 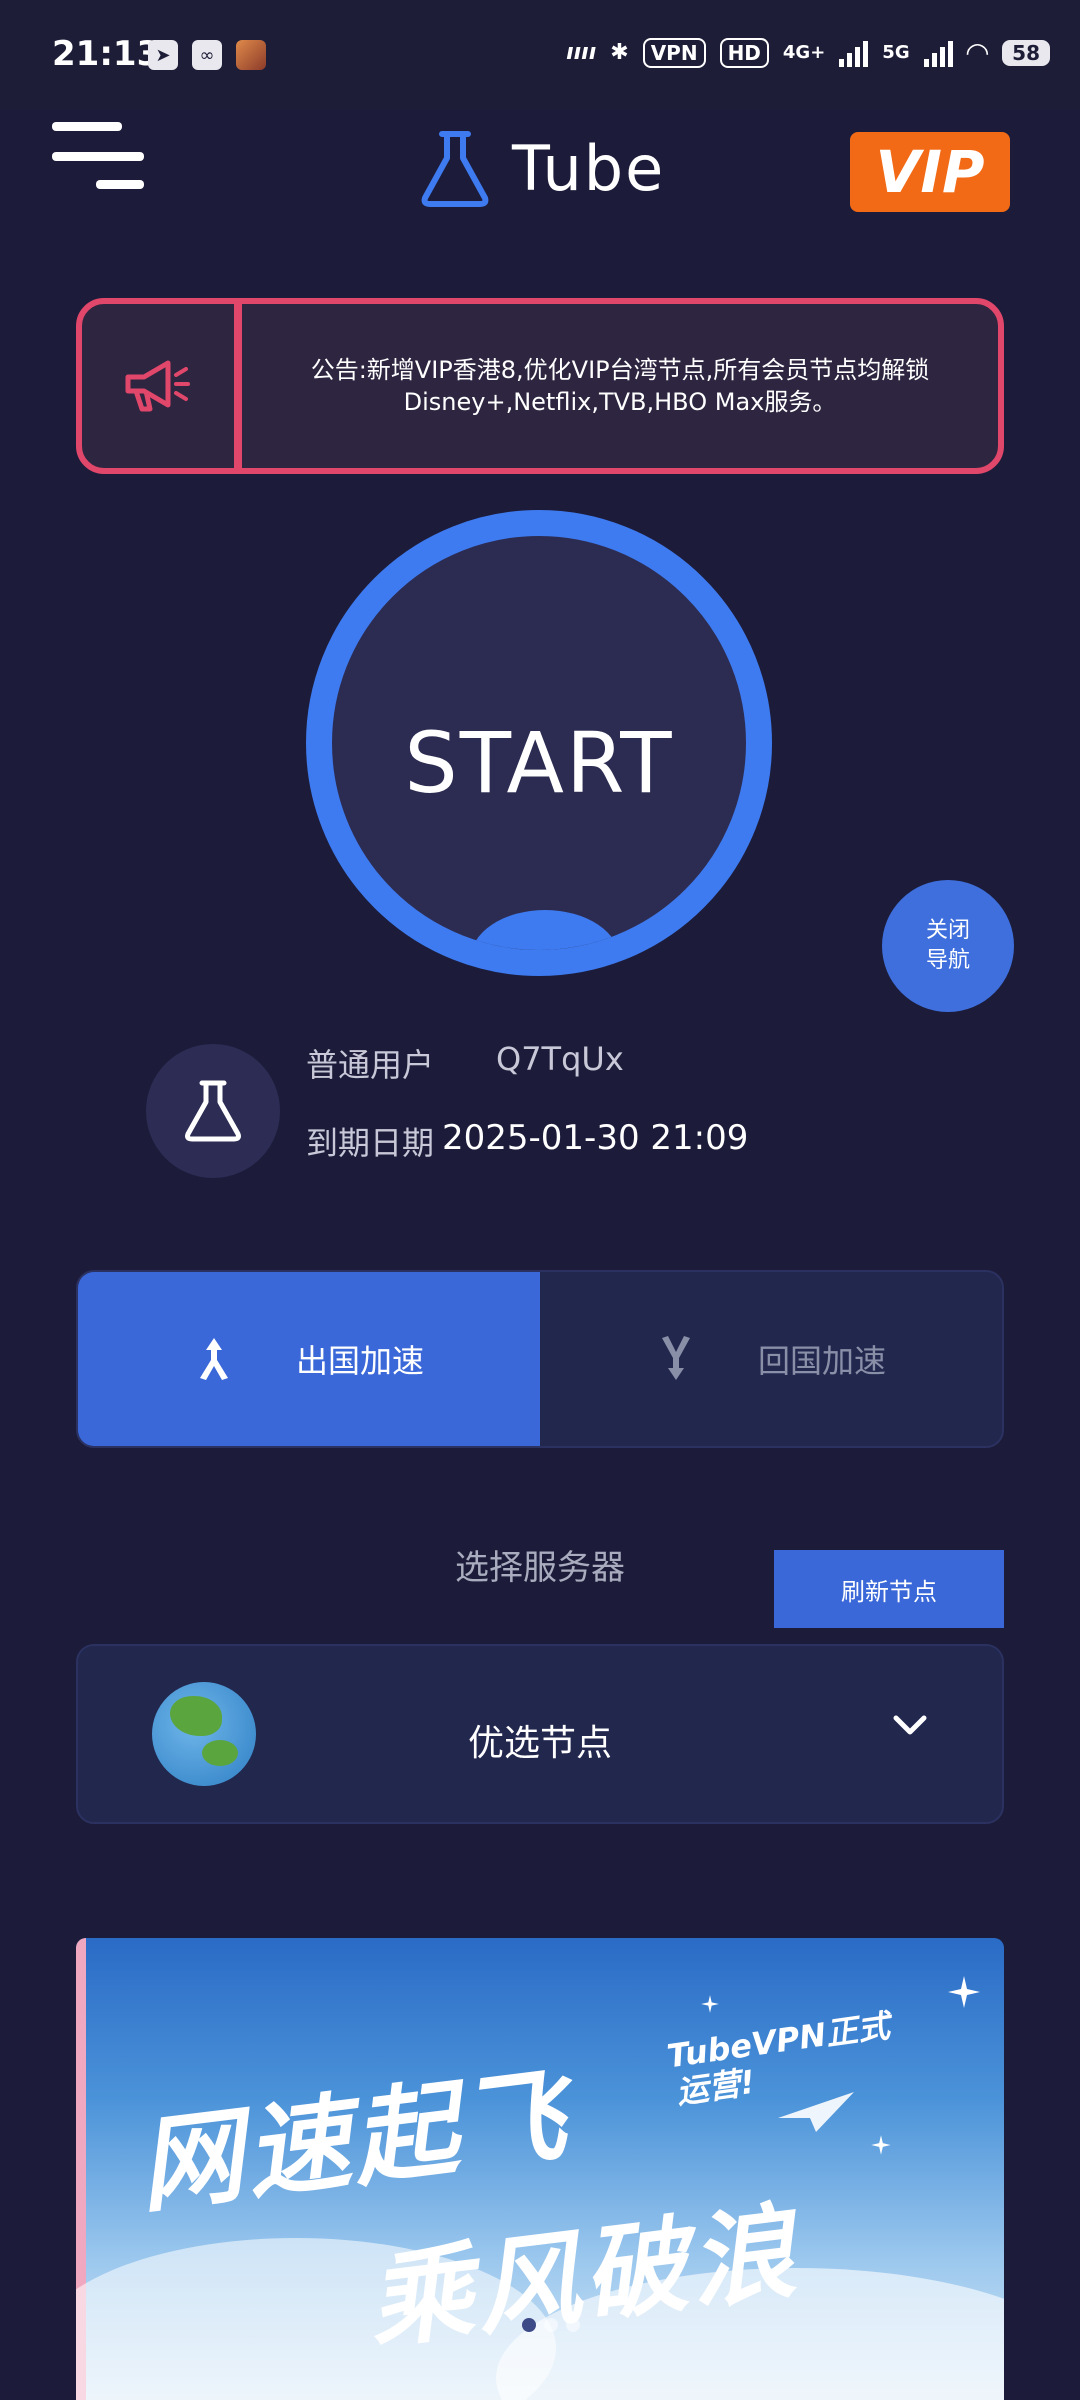 What do you see at coordinates (947, 930) in the screenshot?
I see `close-nav-line1: 关闭` at bounding box center [947, 930].